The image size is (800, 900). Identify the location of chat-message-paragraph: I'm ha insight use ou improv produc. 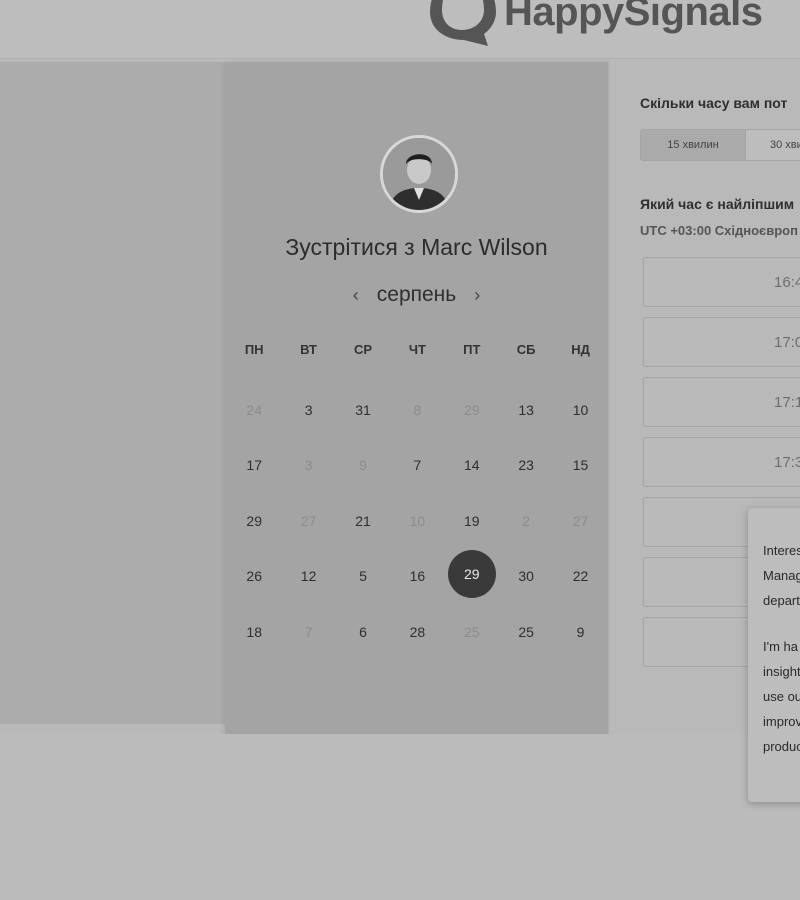
(781, 696).